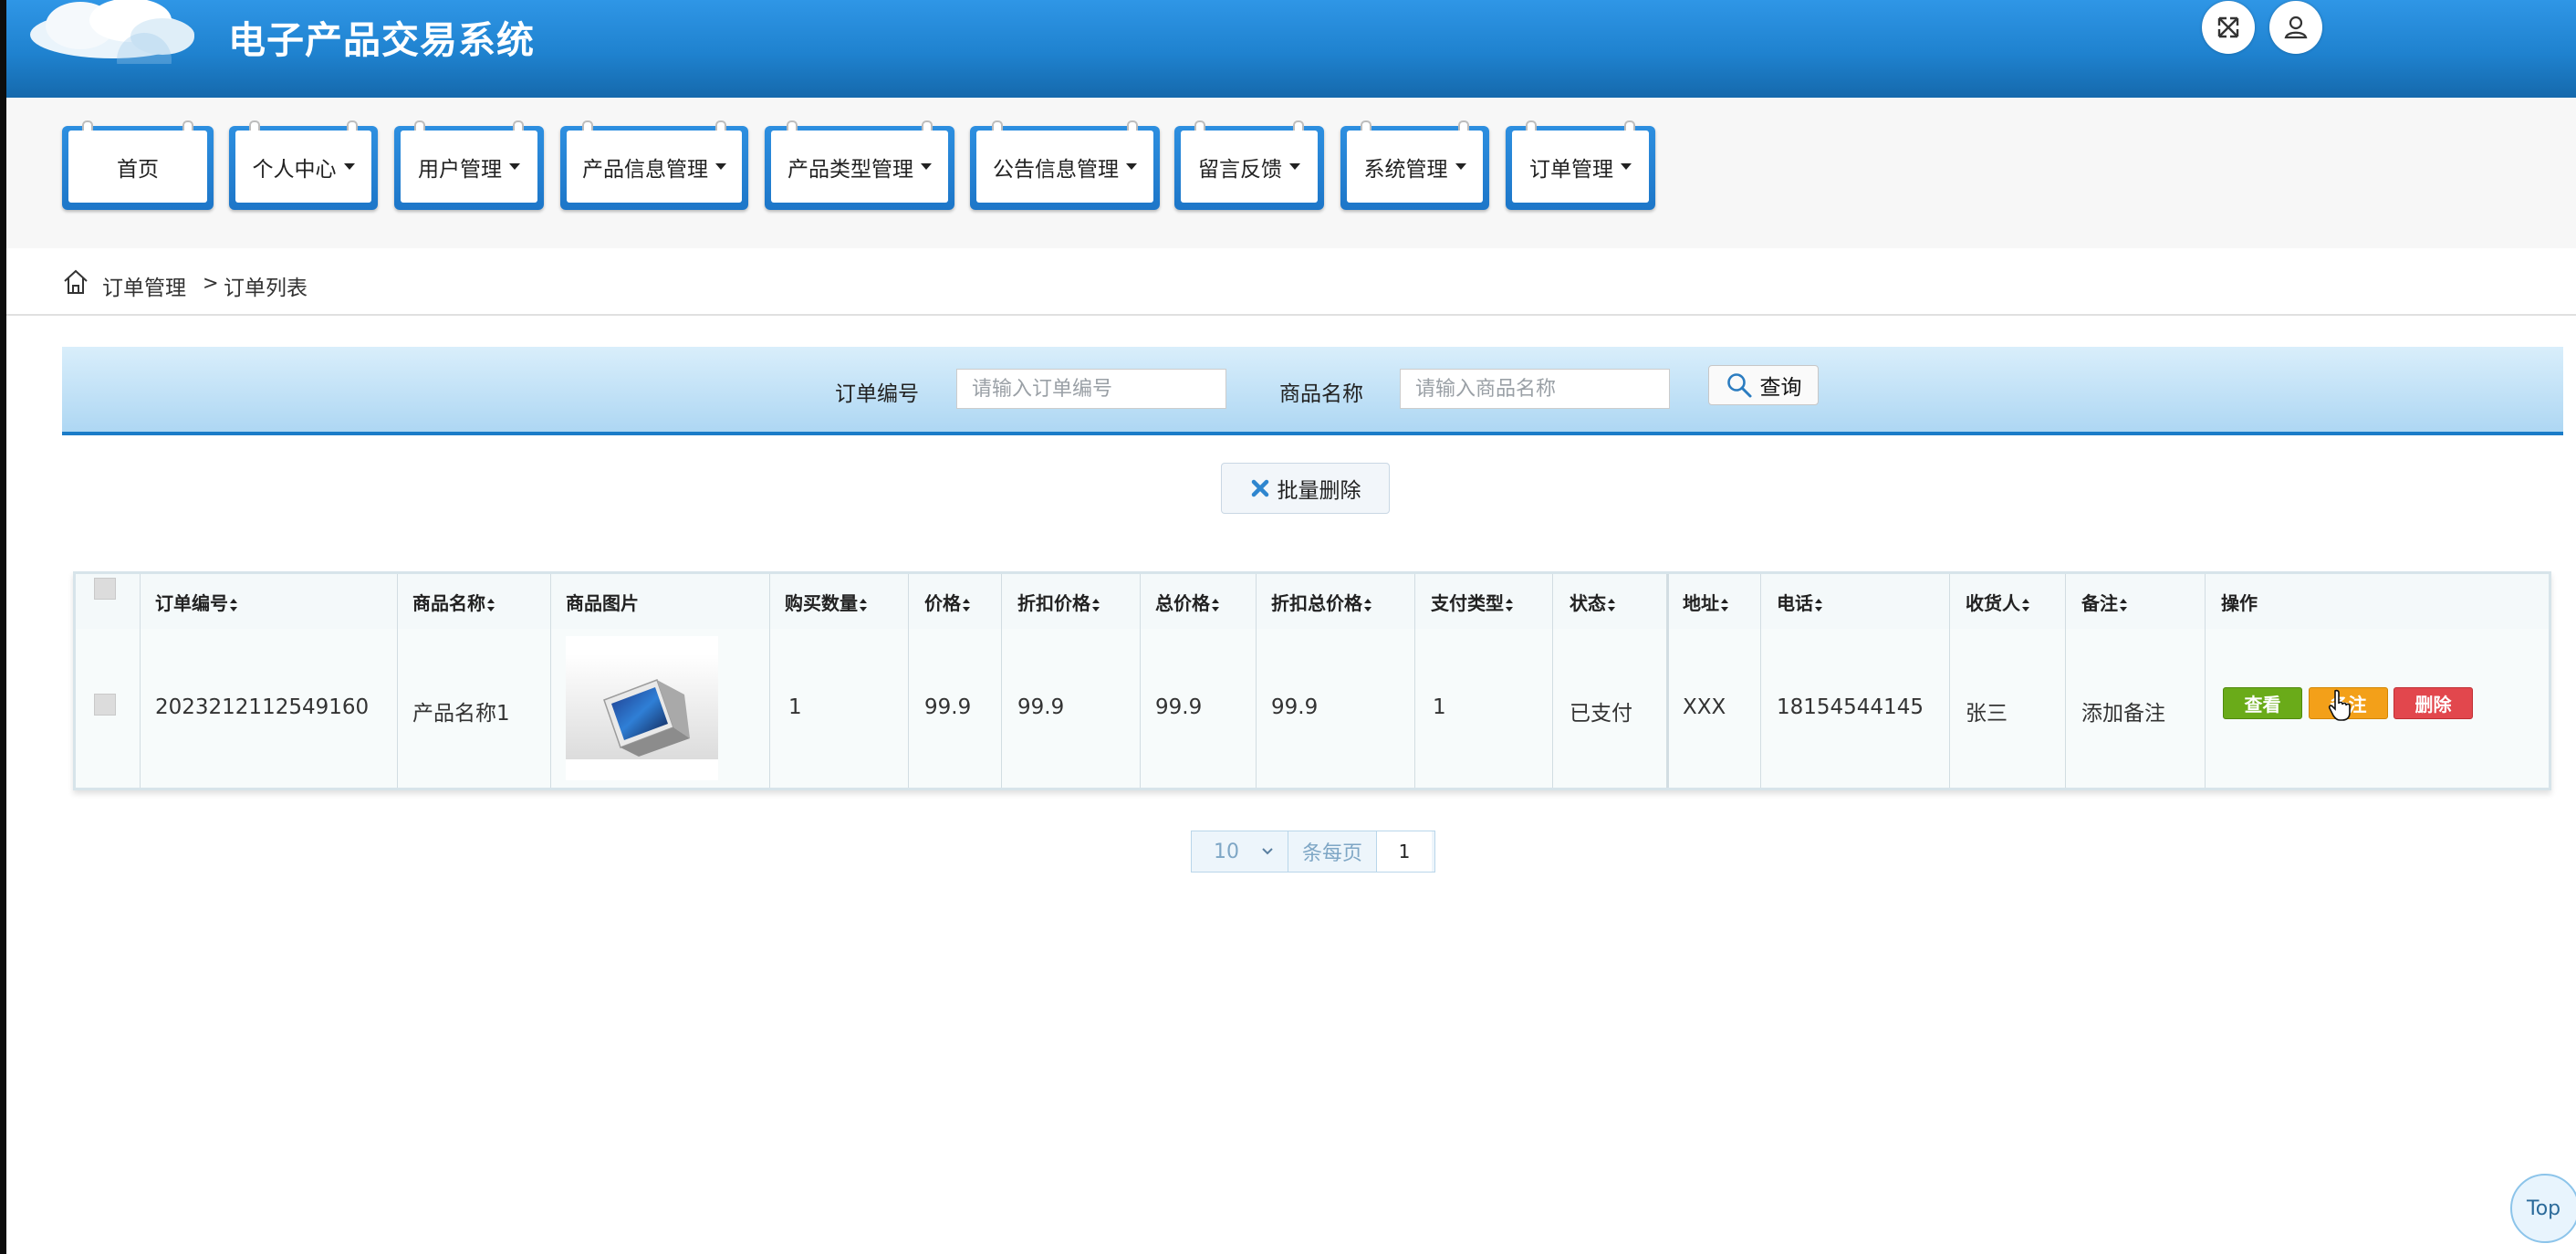 The width and height of the screenshot is (2576, 1254). What do you see at coordinates (2239, 603) in the screenshot?
I see `column-header-actions: 操作` at bounding box center [2239, 603].